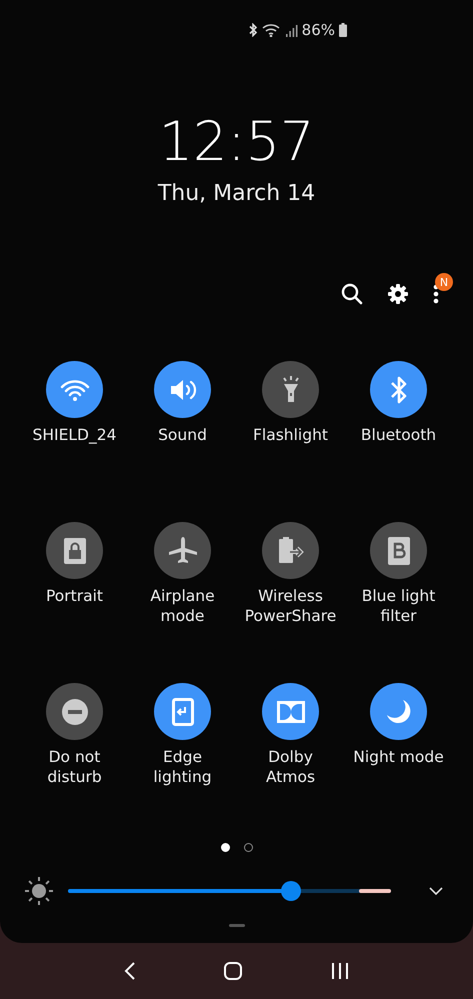 Image resolution: width=473 pixels, height=999 pixels. Describe the element at coordinates (183, 551) in the screenshot. I see `airplane-icon` at that location.